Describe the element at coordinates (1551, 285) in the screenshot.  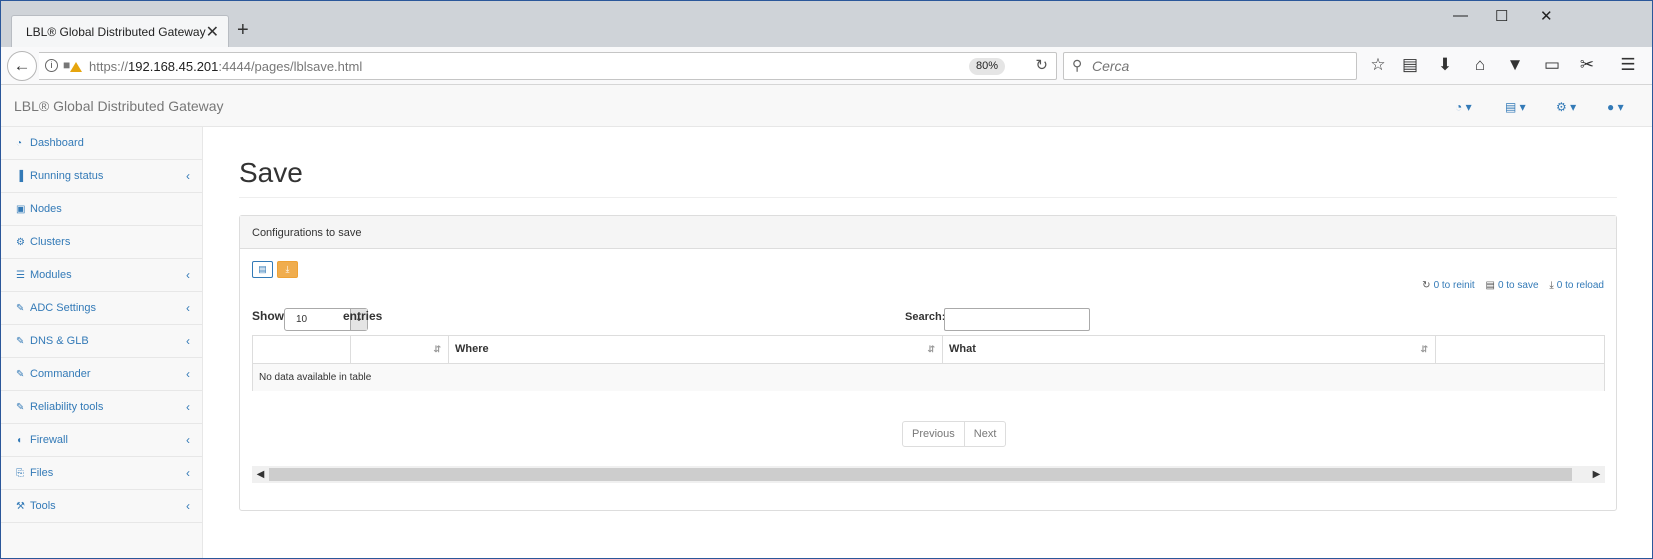
I see `download-icon: ⤓` at that location.